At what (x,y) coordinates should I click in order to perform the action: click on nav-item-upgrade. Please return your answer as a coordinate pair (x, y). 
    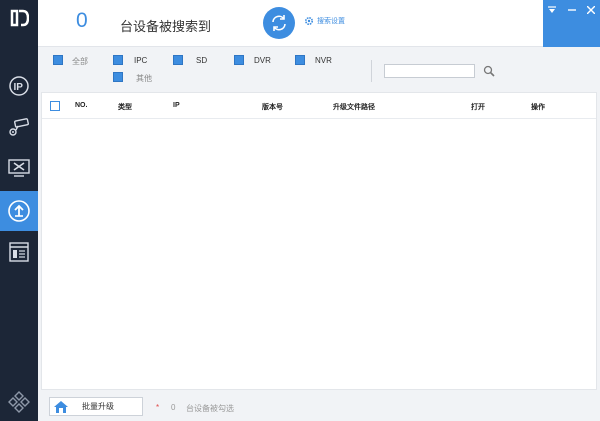
    Looking at the image, I should click on (19, 211).